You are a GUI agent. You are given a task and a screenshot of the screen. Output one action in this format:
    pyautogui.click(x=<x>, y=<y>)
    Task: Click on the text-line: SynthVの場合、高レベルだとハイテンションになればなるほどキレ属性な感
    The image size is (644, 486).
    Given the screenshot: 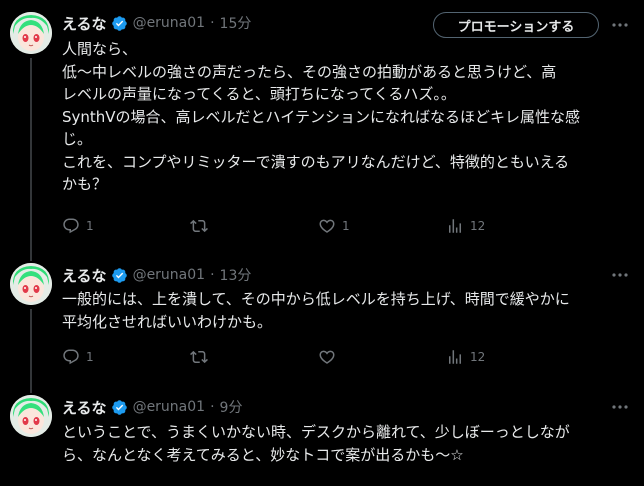 What is the action you would take?
    pyautogui.click(x=321, y=116)
    